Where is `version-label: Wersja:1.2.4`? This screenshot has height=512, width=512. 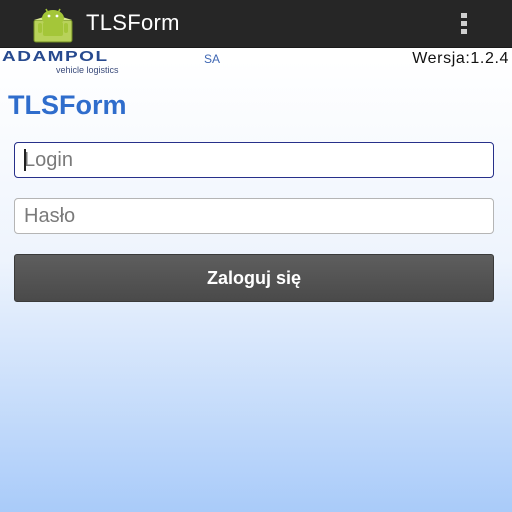
version-label: Wersja:1.2.4 is located at coordinates (460, 58).